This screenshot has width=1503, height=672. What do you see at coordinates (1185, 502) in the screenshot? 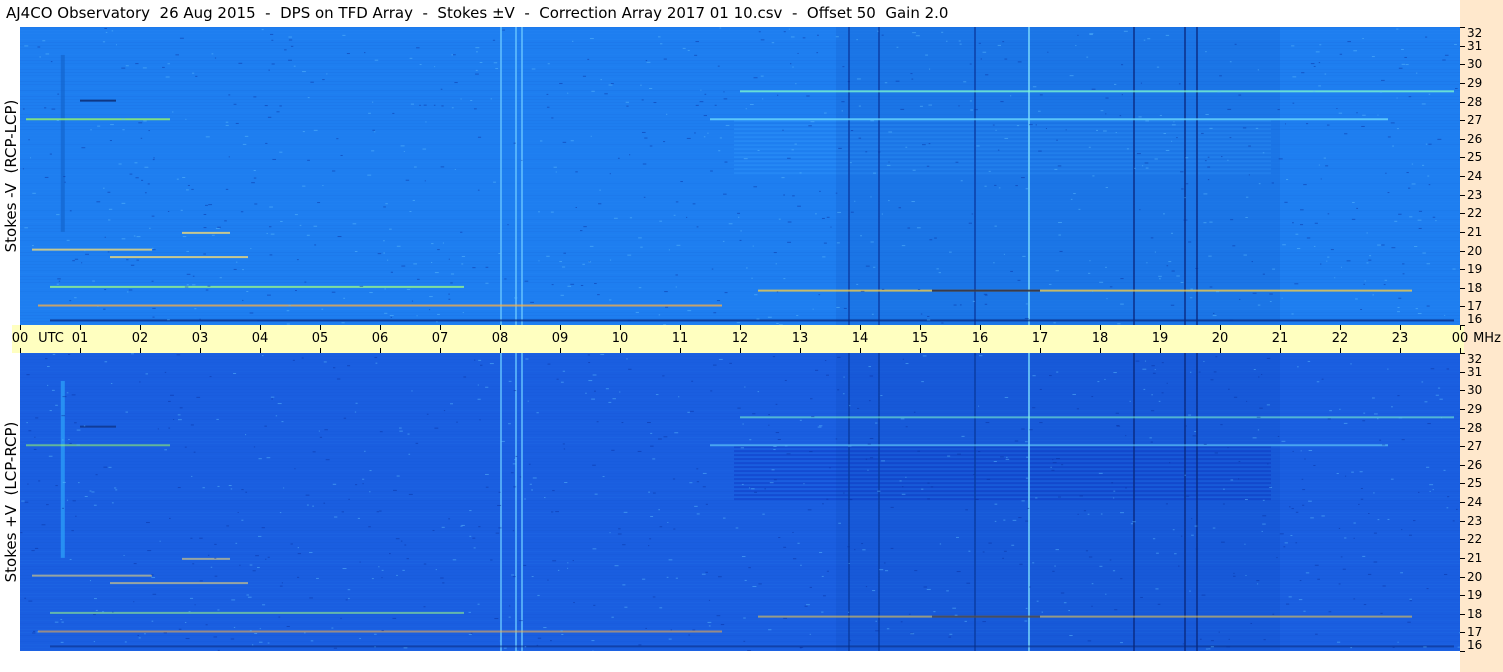
I see `interference-line` at bounding box center [1185, 502].